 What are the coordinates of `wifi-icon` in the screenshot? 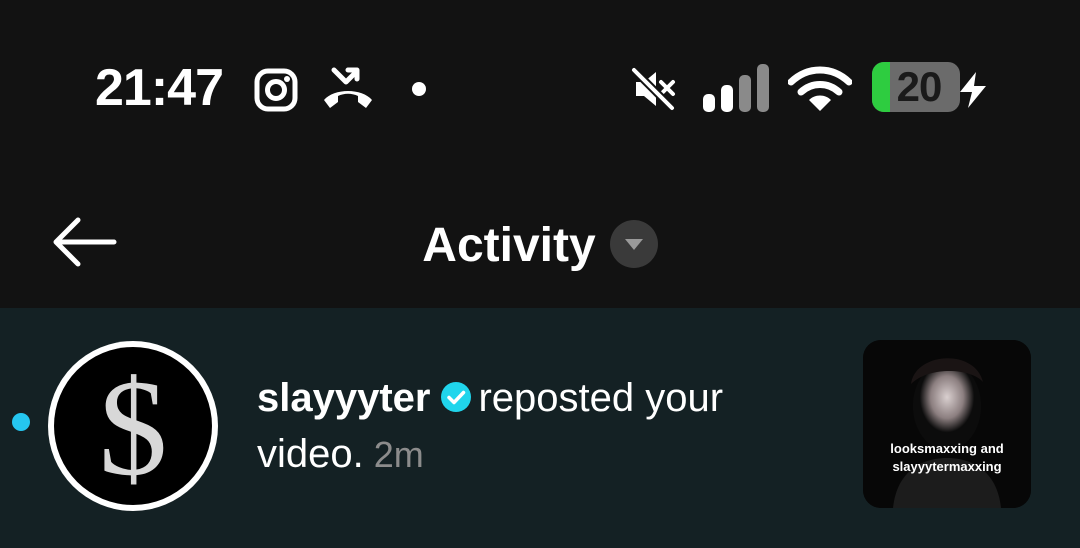 It's located at (820, 88).